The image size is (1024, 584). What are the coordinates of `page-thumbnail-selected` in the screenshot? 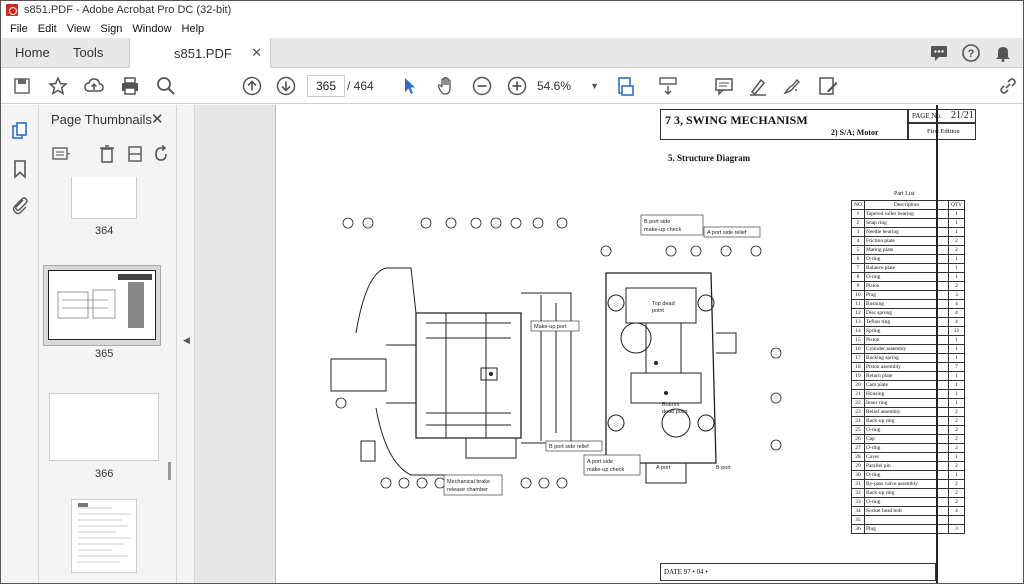 It's located at (102, 305).